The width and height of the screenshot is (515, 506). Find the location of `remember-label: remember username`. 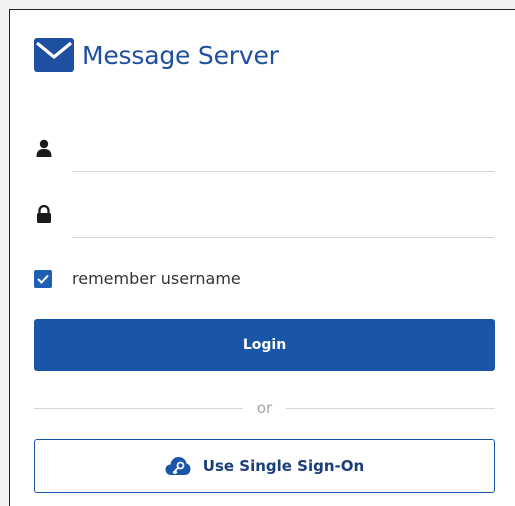

remember-label: remember username is located at coordinates (156, 278).